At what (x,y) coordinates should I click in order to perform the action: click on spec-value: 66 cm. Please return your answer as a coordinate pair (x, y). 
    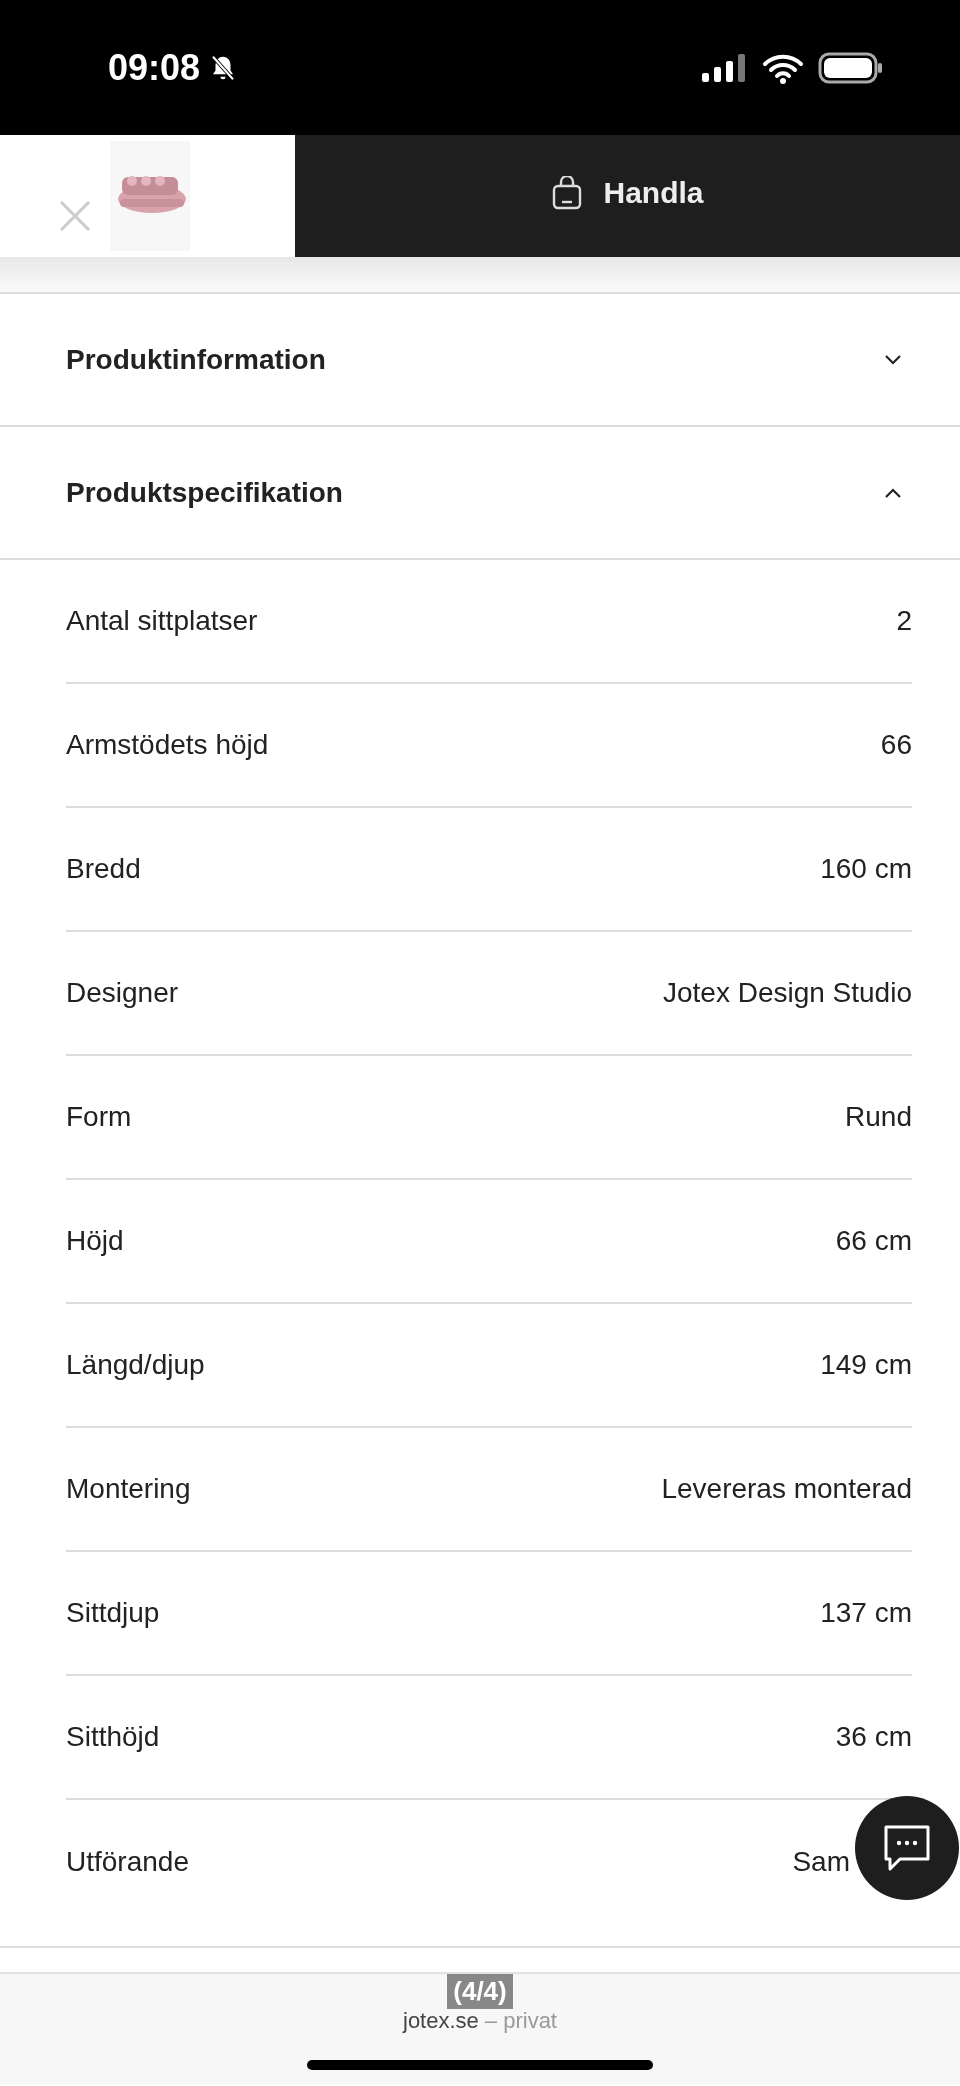
    Looking at the image, I should click on (873, 1241).